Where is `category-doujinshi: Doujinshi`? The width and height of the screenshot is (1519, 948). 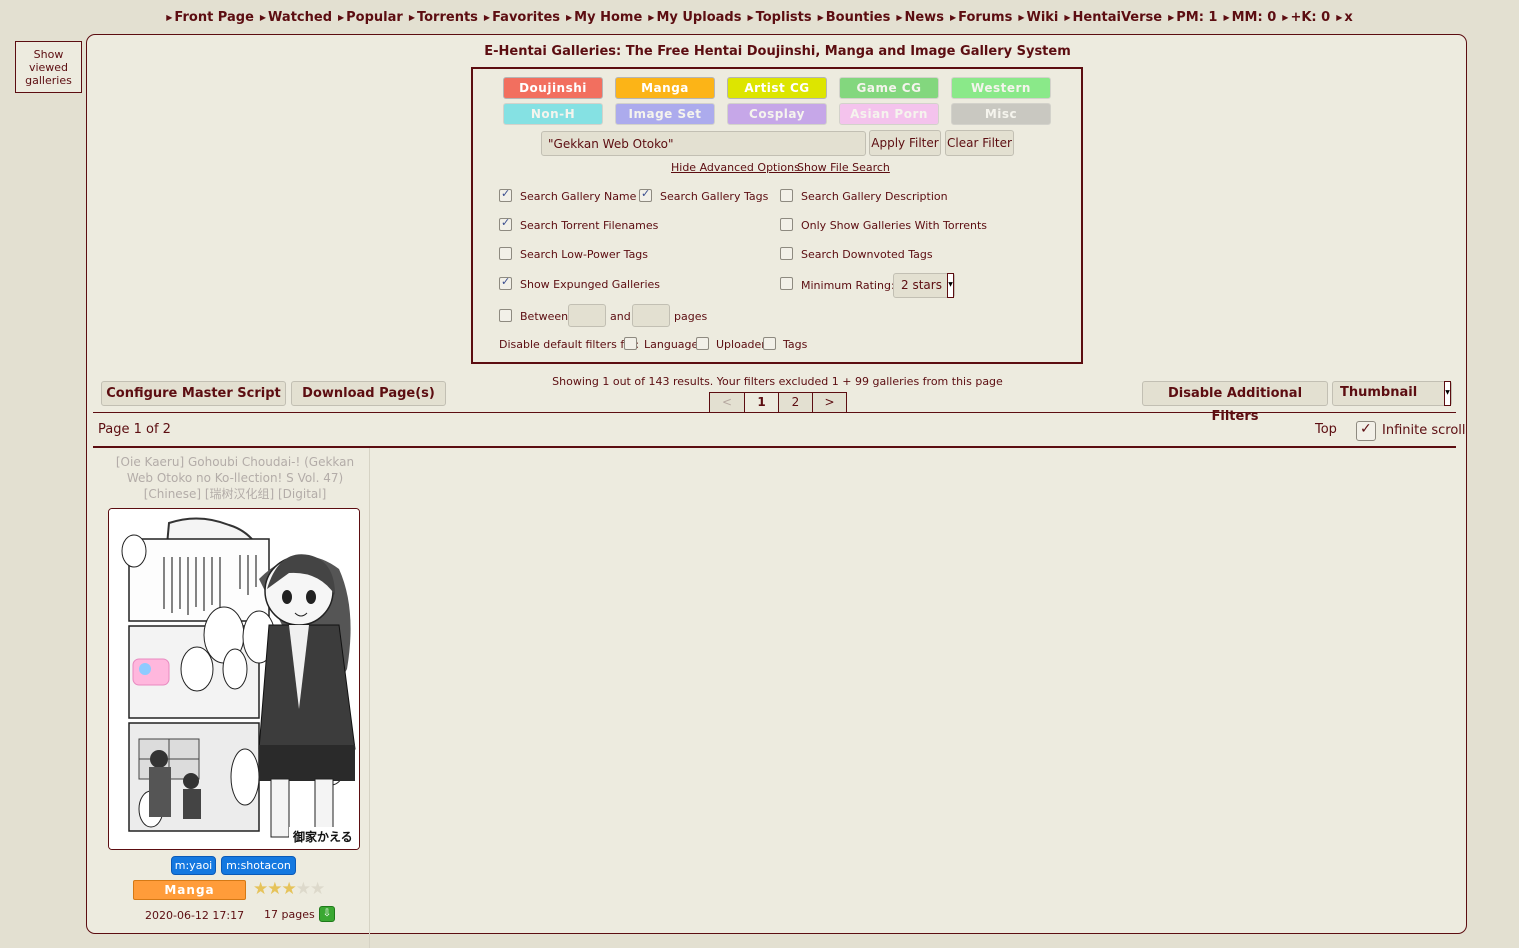
category-doujinshi: Doujinshi is located at coordinates (553, 88).